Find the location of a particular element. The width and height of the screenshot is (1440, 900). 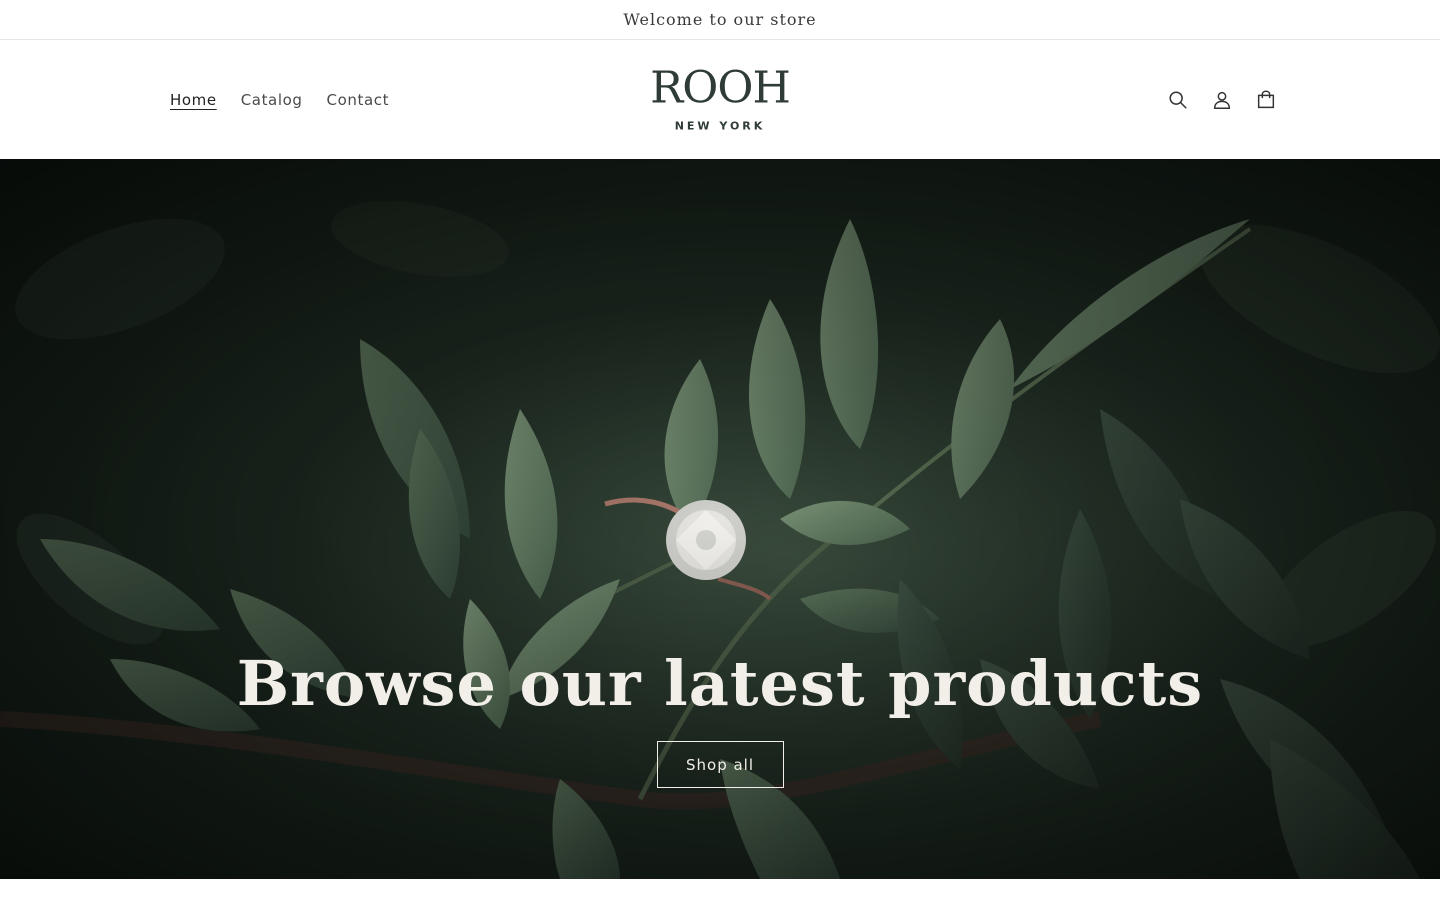

header-actions is located at coordinates (1222, 100).